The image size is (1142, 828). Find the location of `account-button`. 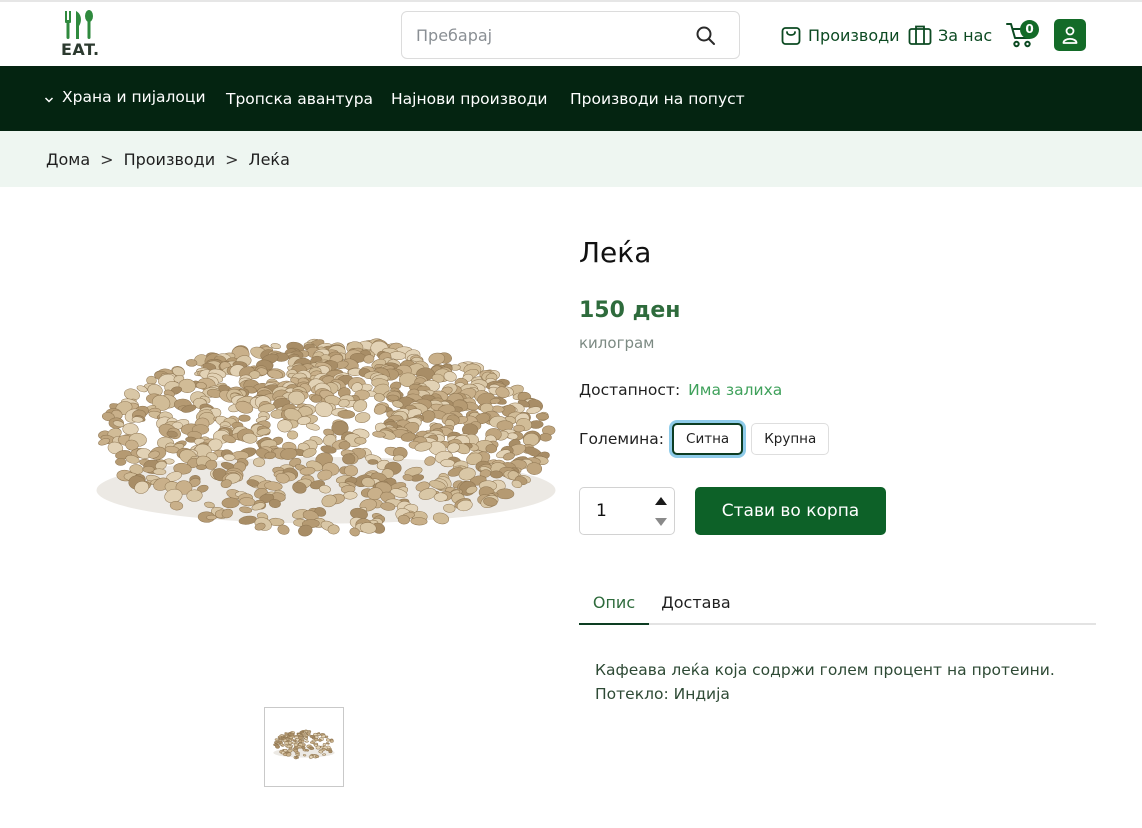

account-button is located at coordinates (1070, 35).